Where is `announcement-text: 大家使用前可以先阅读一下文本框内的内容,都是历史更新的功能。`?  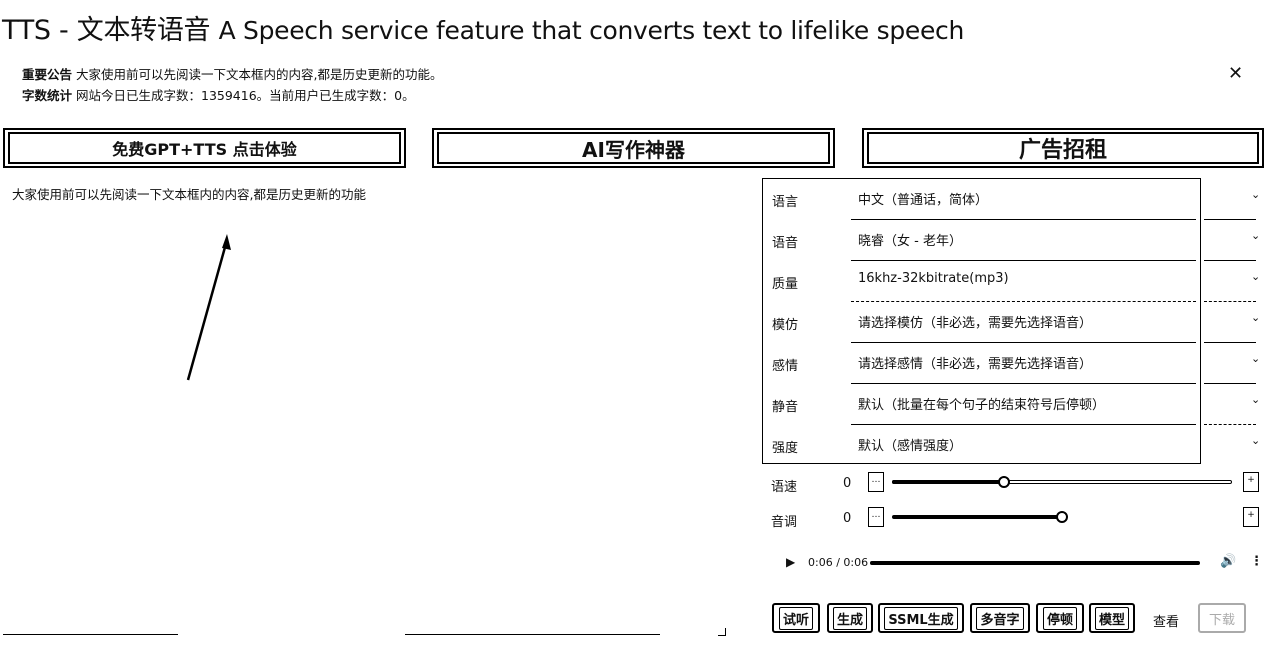
announcement-text: 大家使用前可以先阅读一下文本框内的内容,都是历史更新的功能。 is located at coordinates (259, 74).